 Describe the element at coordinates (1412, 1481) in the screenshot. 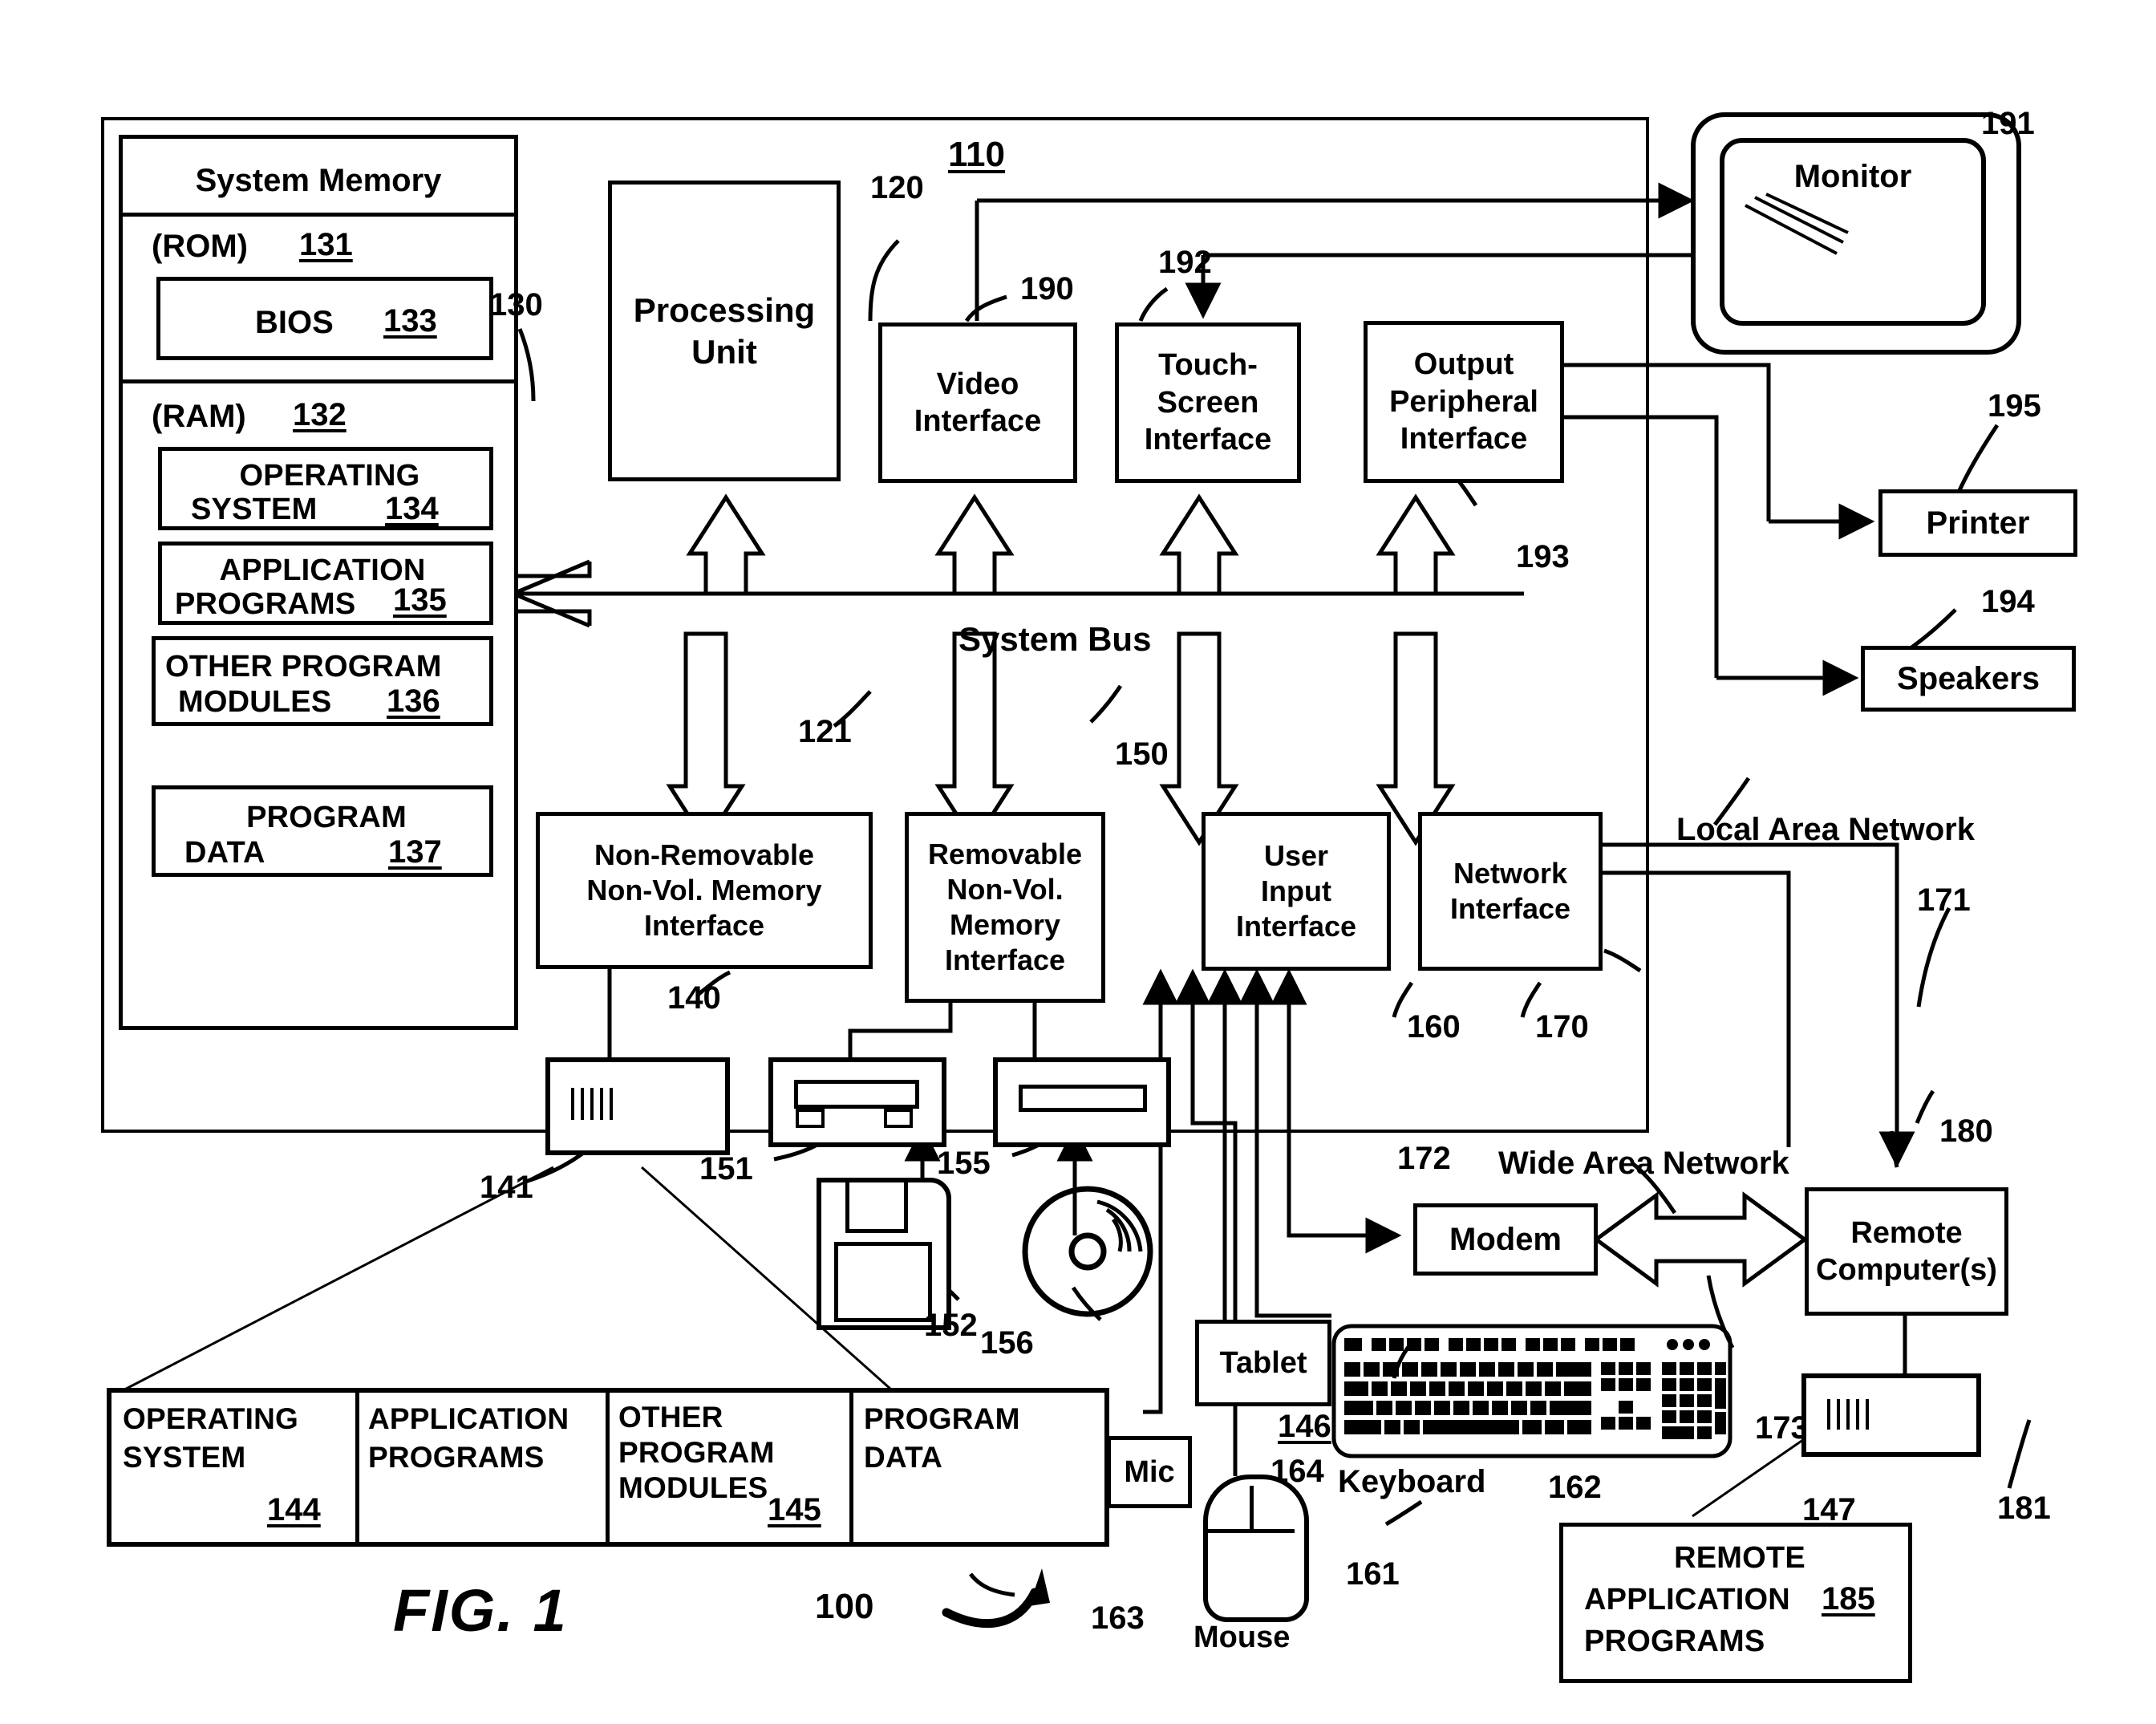

I see `keyboard-label: Keyboard` at that location.